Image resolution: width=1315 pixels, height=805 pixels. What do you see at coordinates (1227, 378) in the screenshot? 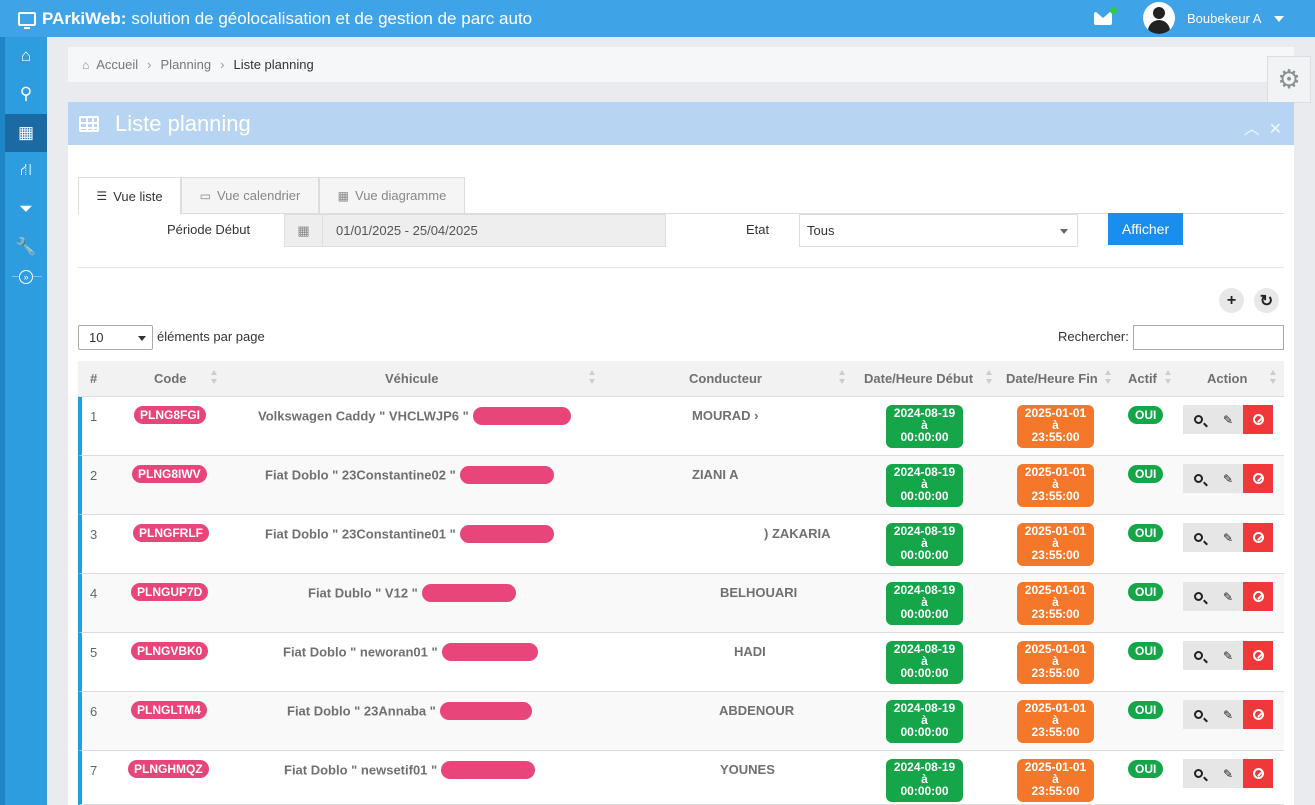
I see `col-action: Action` at bounding box center [1227, 378].